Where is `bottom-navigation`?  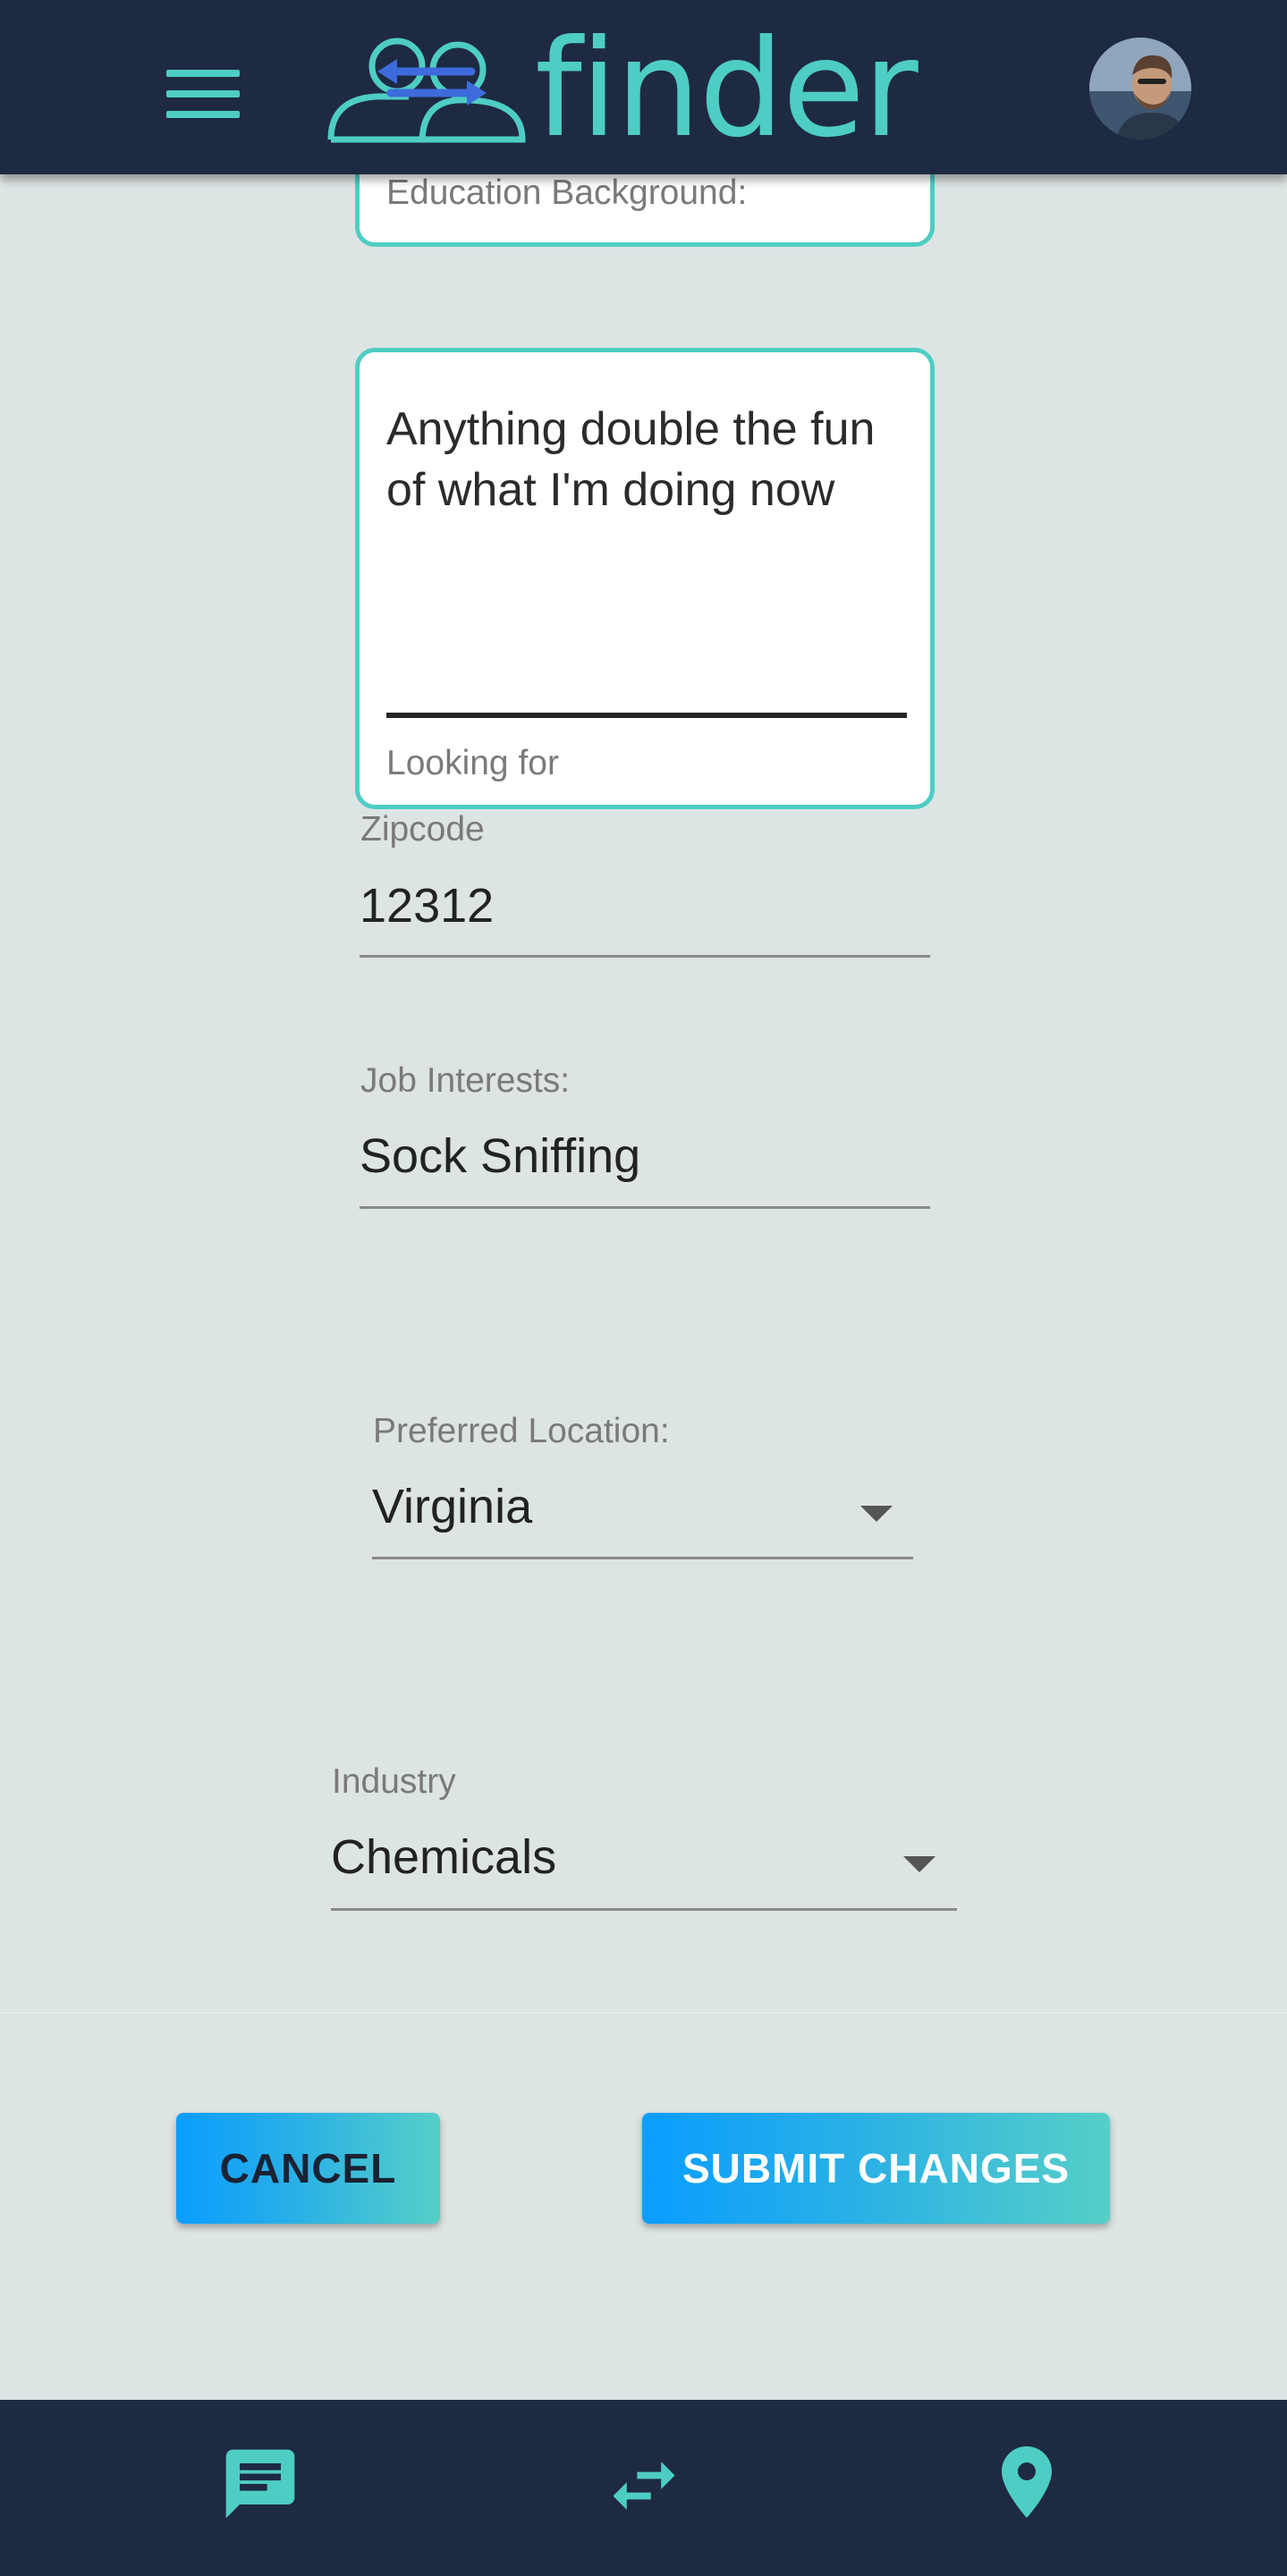 bottom-navigation is located at coordinates (643, 2488).